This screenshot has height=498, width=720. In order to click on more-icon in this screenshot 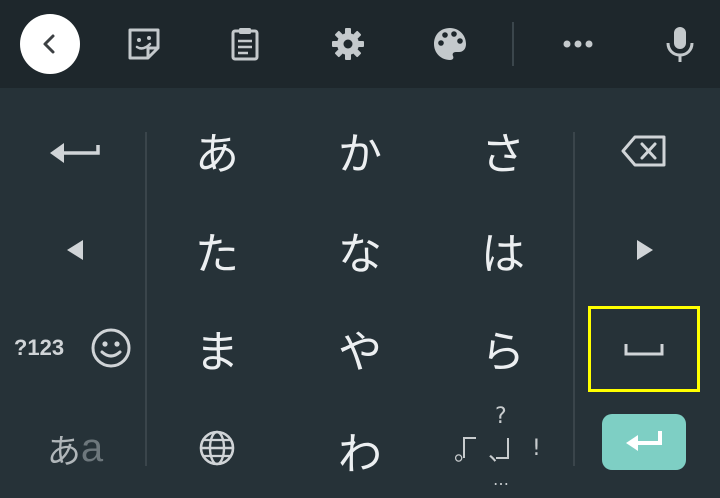, I will do `click(578, 44)`.